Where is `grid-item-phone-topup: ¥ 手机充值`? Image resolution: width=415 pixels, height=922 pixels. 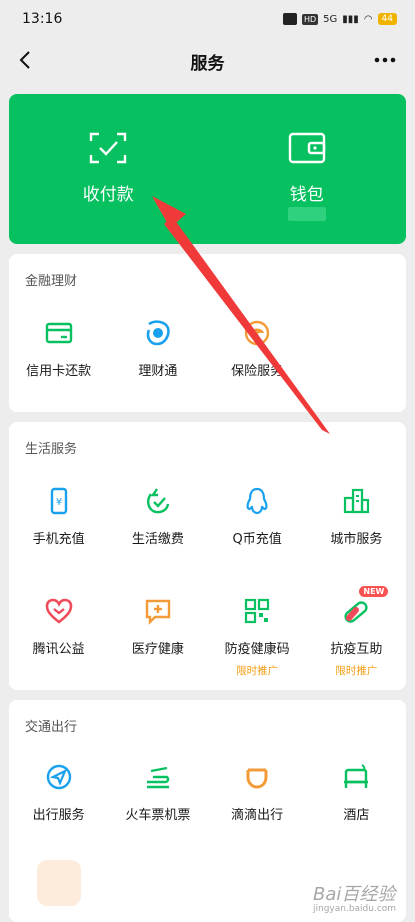 grid-item-phone-topup: ¥ 手机充值 is located at coordinates (58, 516).